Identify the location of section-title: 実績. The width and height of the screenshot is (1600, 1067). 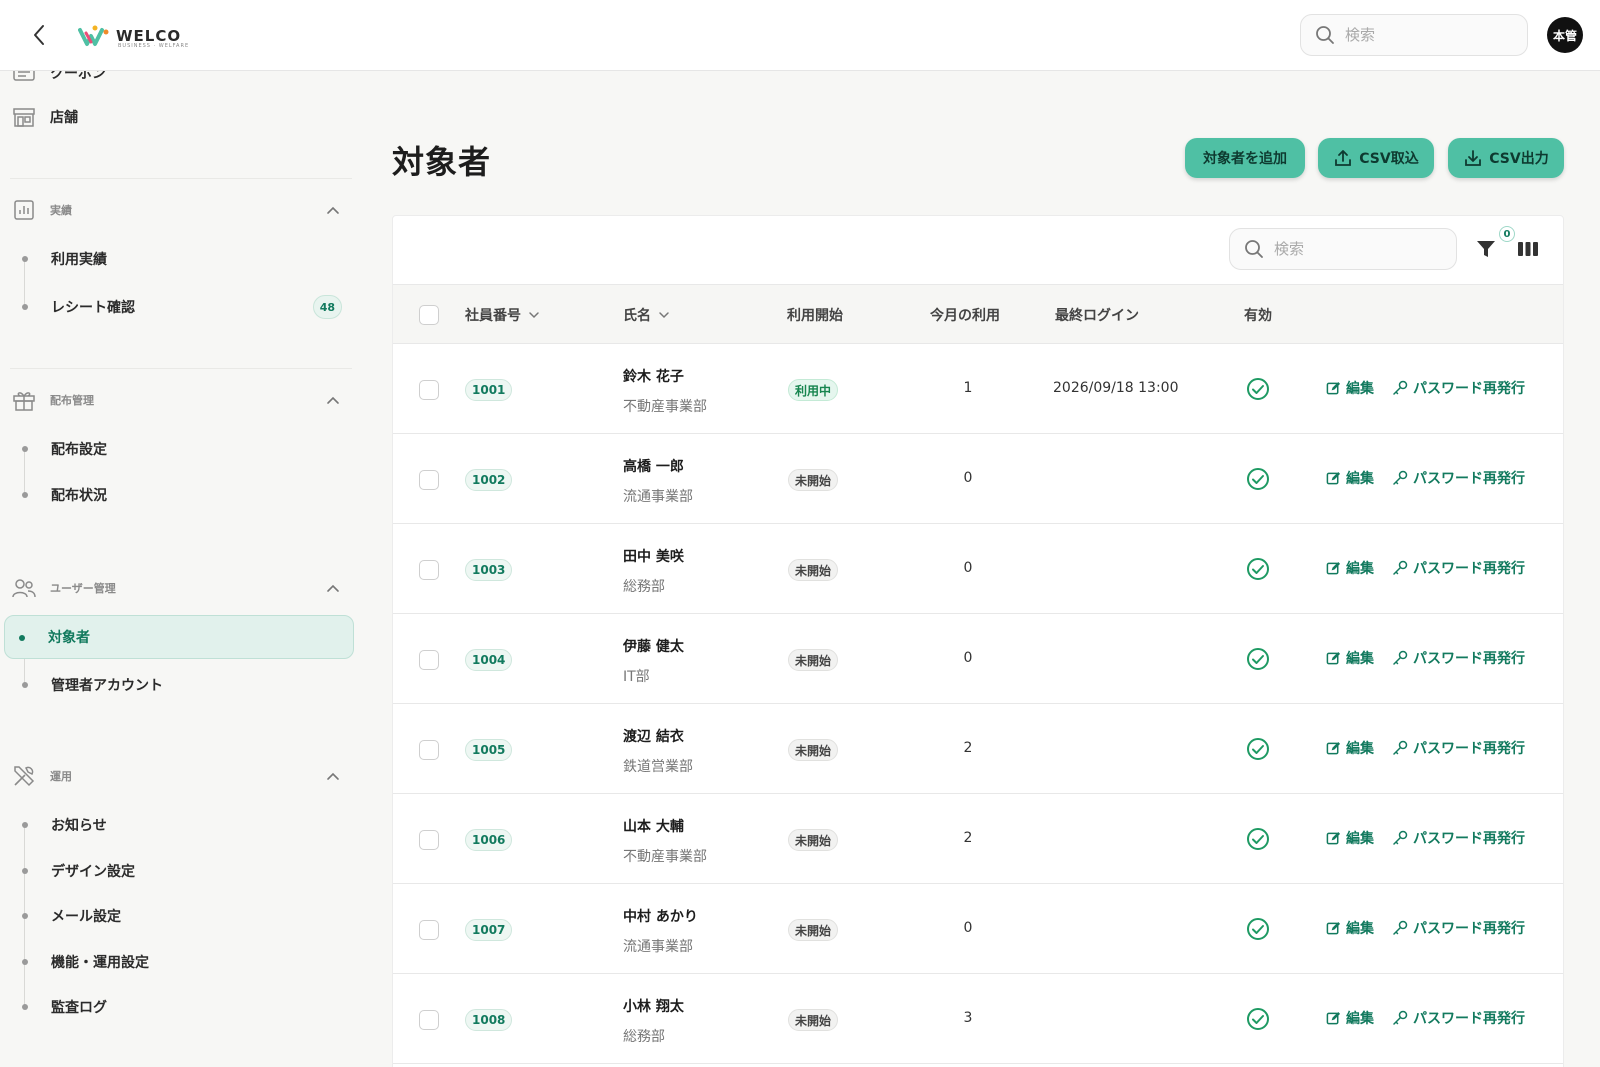
(61, 210).